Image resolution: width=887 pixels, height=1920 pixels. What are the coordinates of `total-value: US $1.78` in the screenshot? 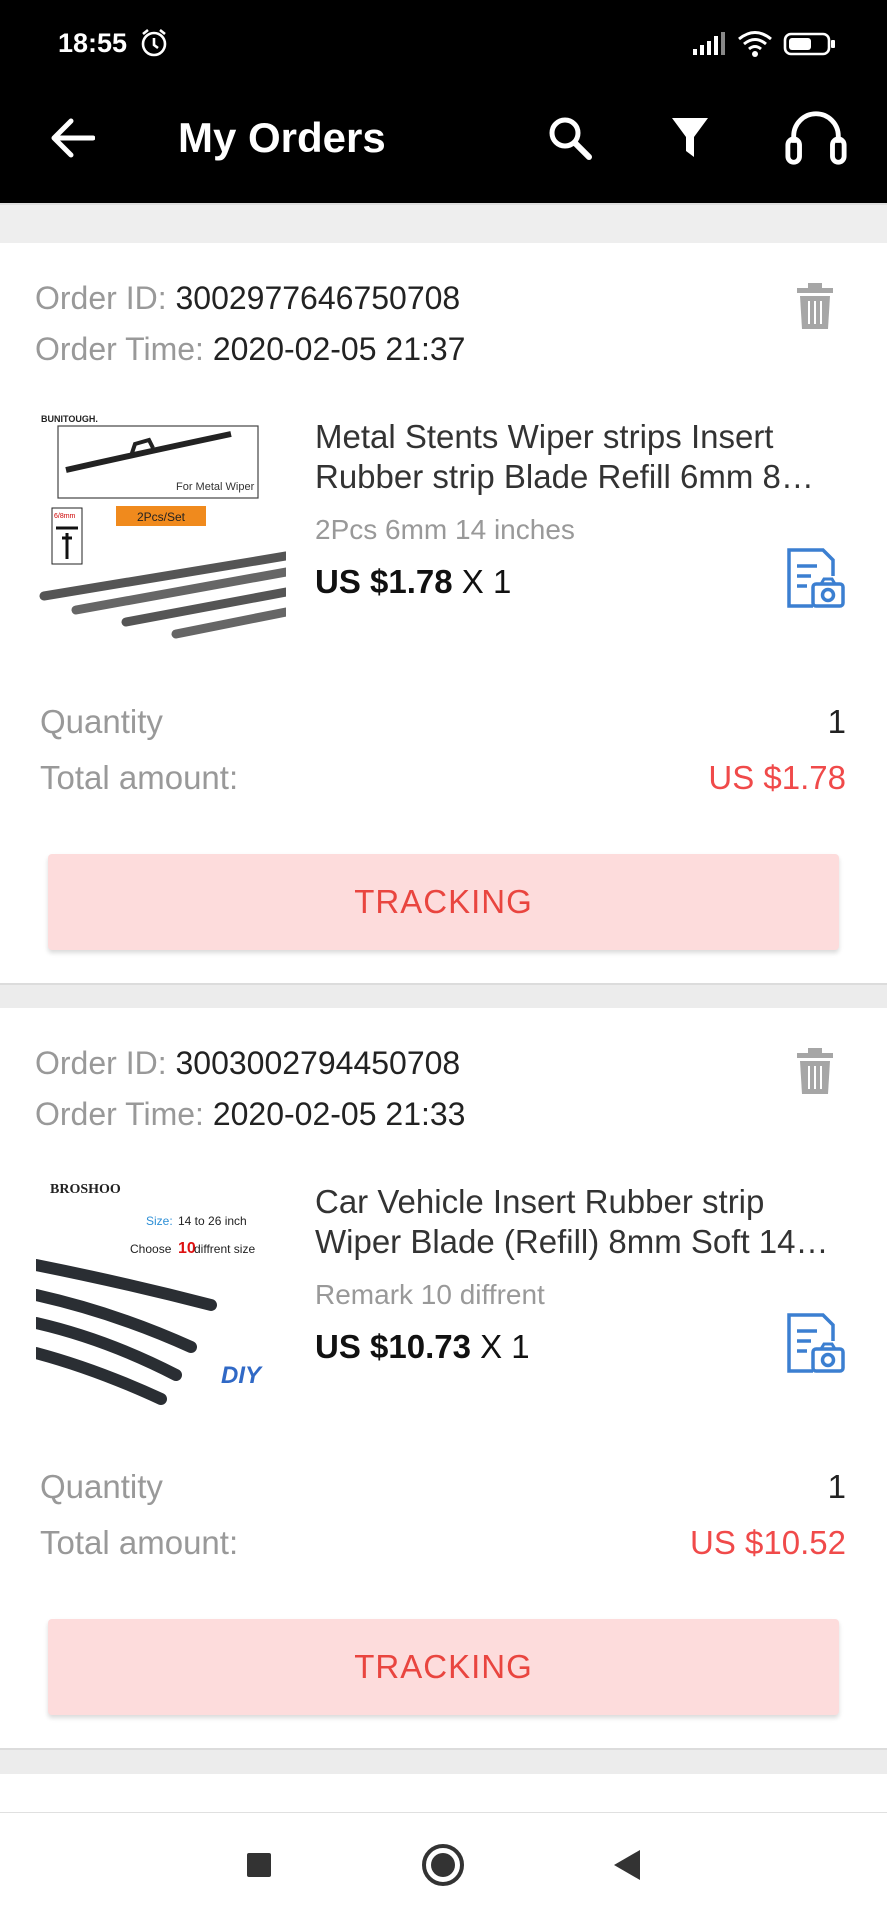 It's located at (777, 777).